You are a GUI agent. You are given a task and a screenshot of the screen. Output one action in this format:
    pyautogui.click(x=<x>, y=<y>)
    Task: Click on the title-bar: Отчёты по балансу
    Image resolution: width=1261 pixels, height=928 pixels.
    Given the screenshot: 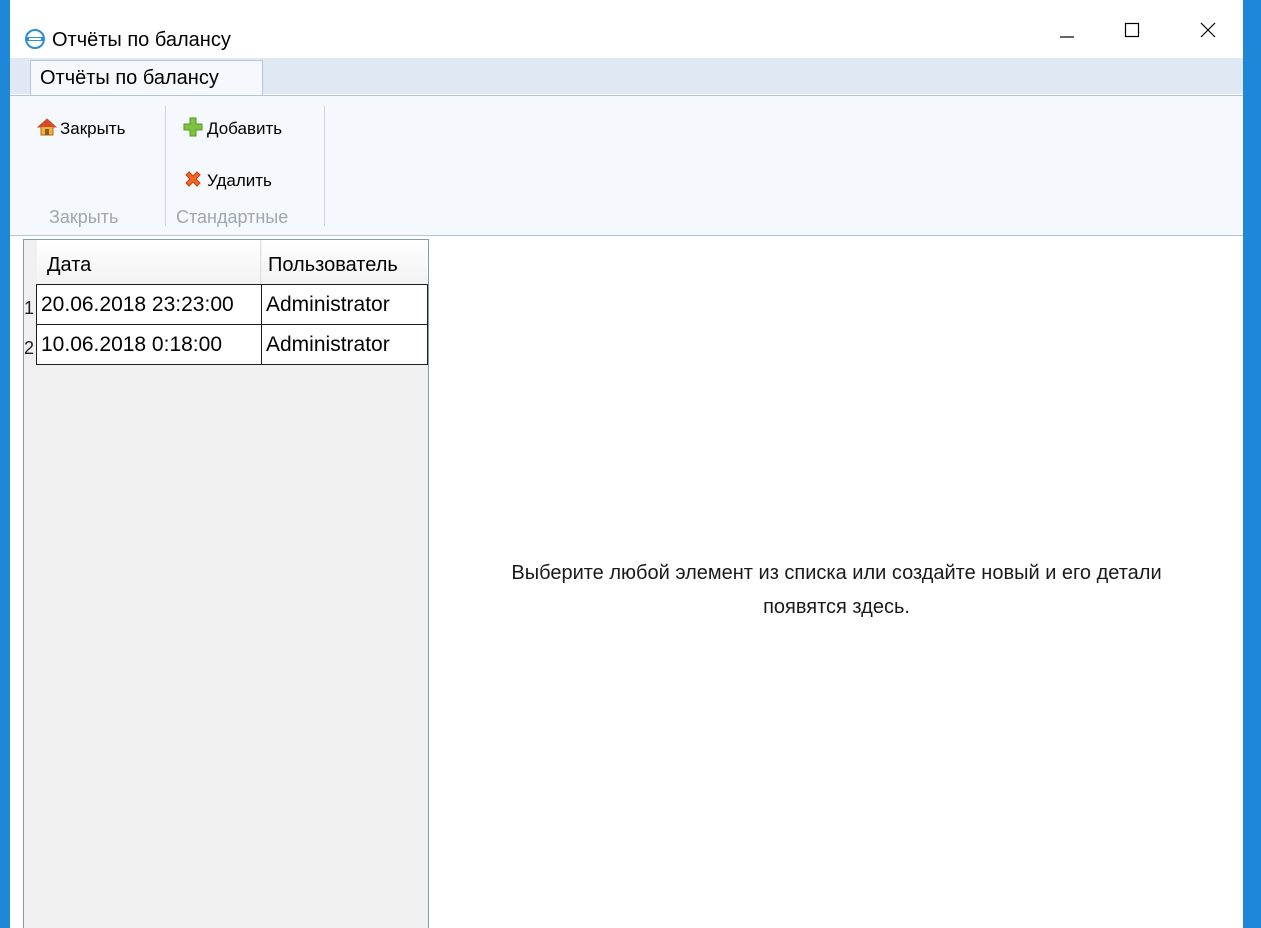 What is the action you would take?
    pyautogui.click(x=626, y=29)
    